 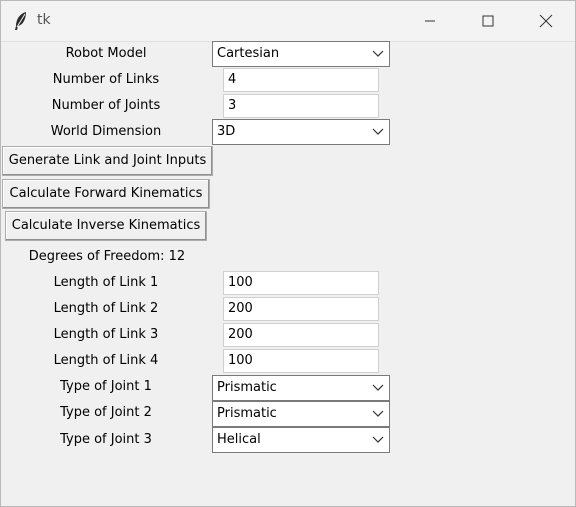 I want to click on degrees-of-freedom-text: Degrees of Freedom: 12, so click(x=107, y=256).